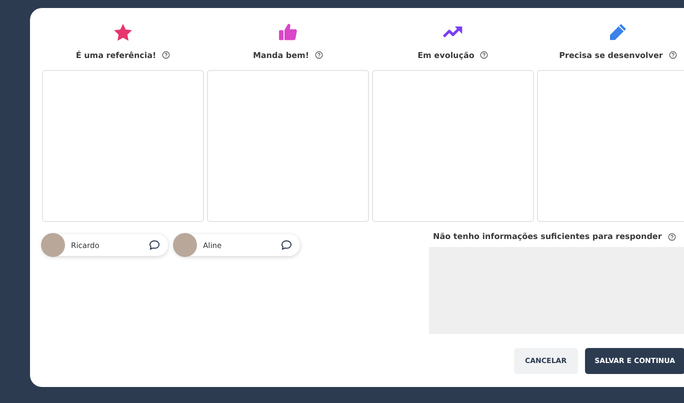 Image resolution: width=684 pixels, height=403 pixels. Describe the element at coordinates (618, 32) in the screenshot. I see `pencil-icon` at that location.